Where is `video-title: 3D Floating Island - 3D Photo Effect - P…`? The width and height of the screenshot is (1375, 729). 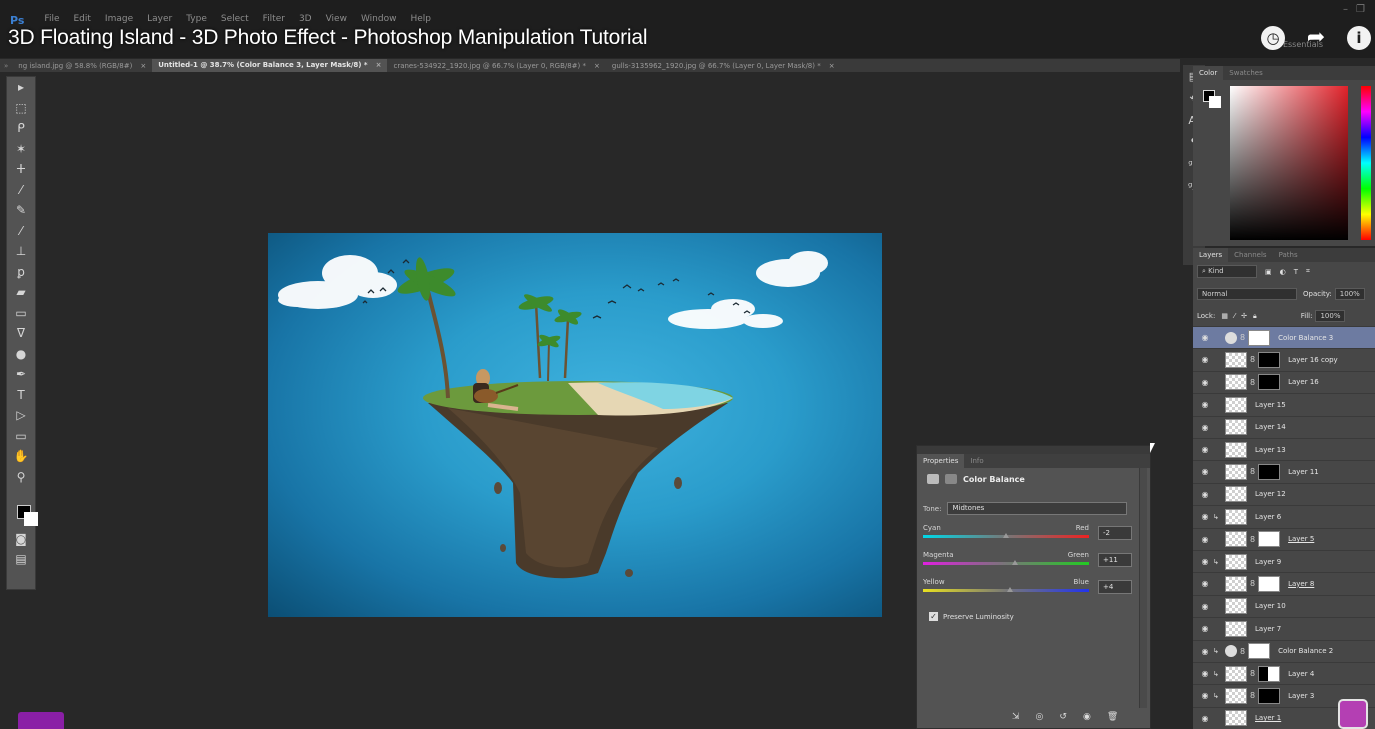
video-title: 3D Floating Island - 3D Photo Effect - P… is located at coordinates (328, 38).